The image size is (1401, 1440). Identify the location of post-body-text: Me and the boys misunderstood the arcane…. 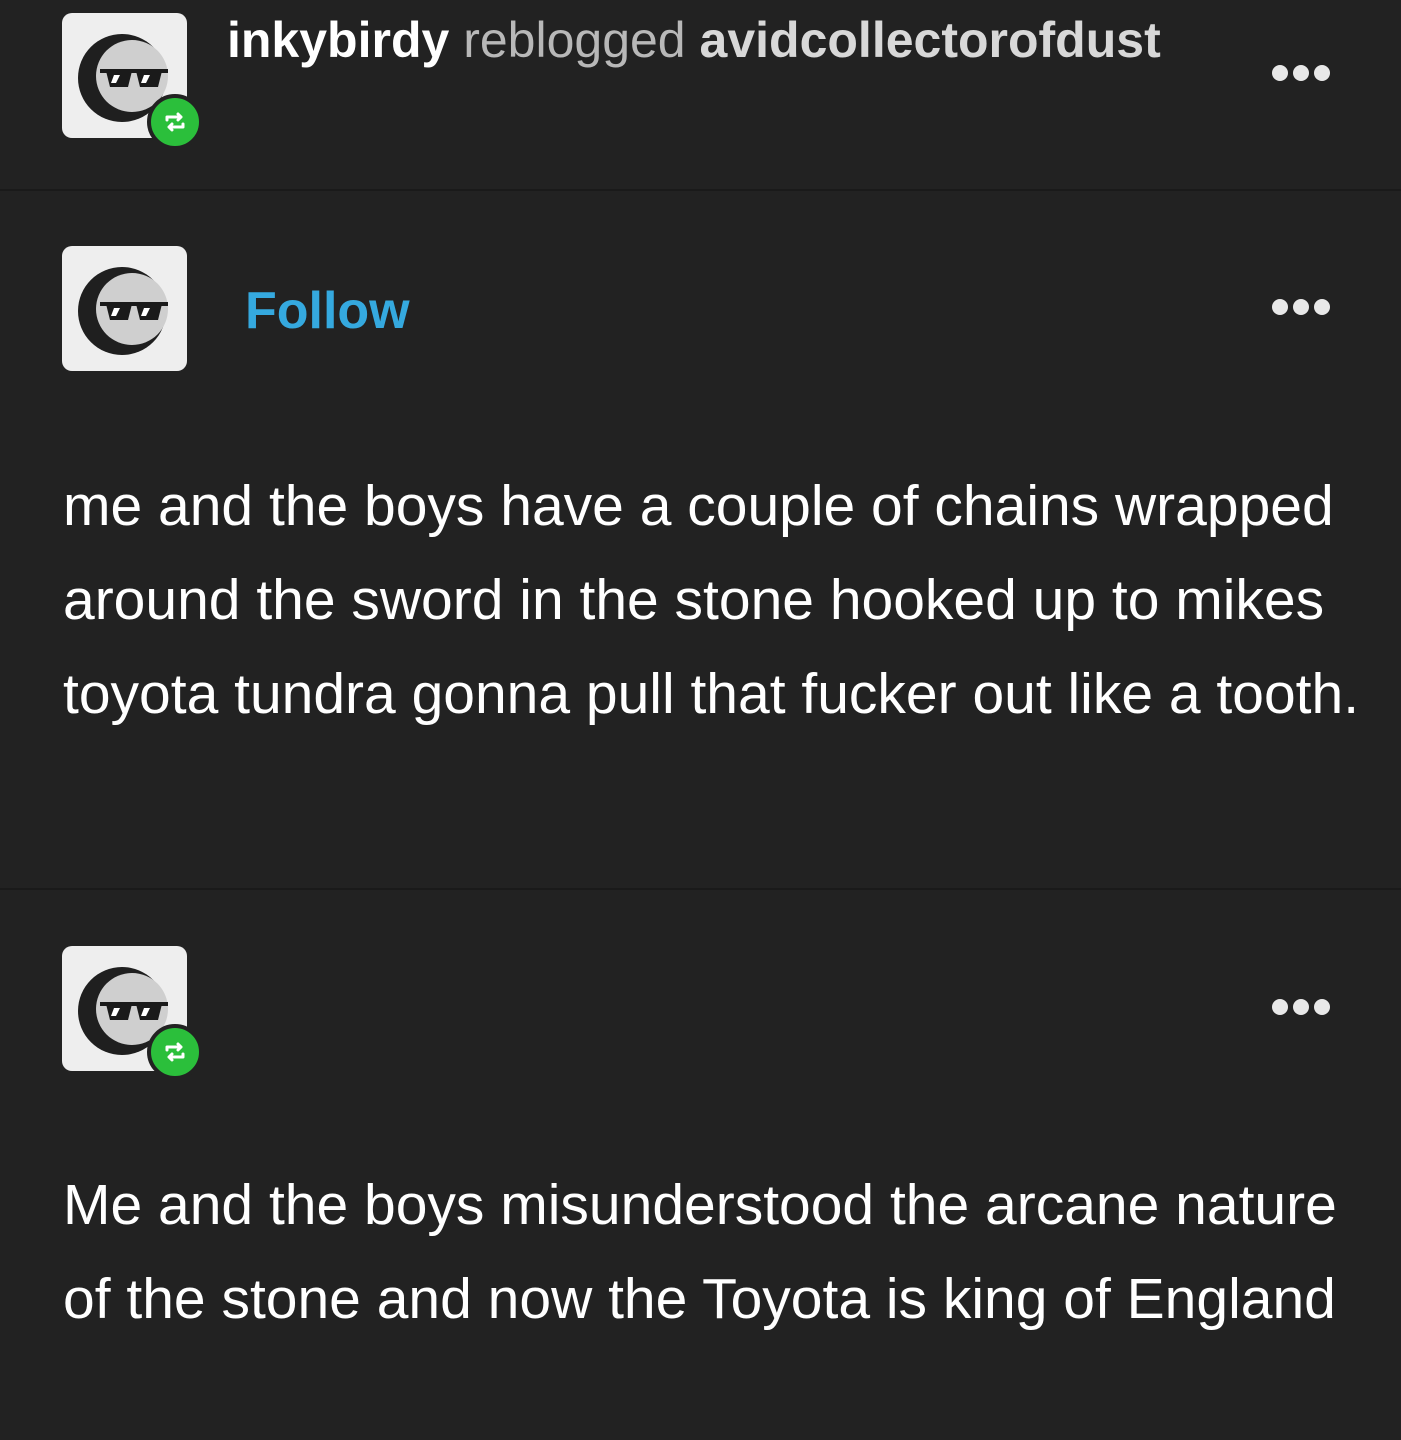
(700, 1252).